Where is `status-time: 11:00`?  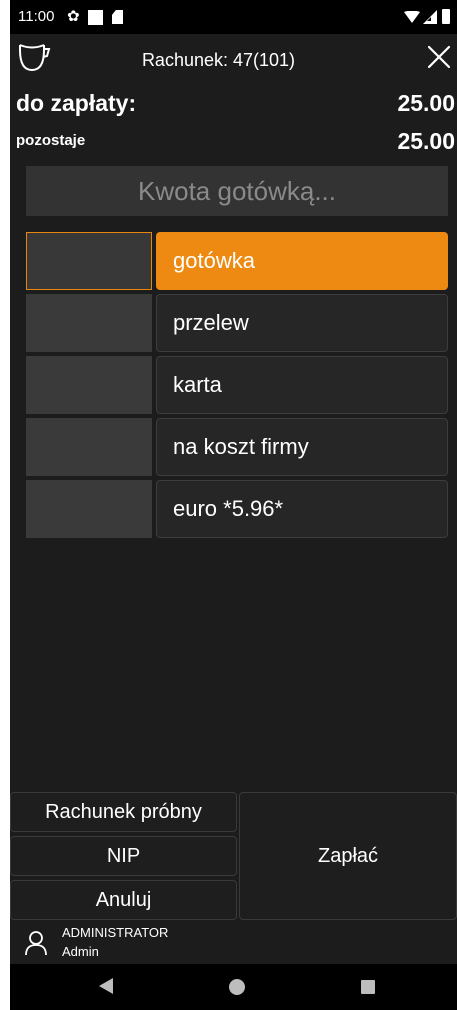
status-time: 11:00 is located at coordinates (36, 16).